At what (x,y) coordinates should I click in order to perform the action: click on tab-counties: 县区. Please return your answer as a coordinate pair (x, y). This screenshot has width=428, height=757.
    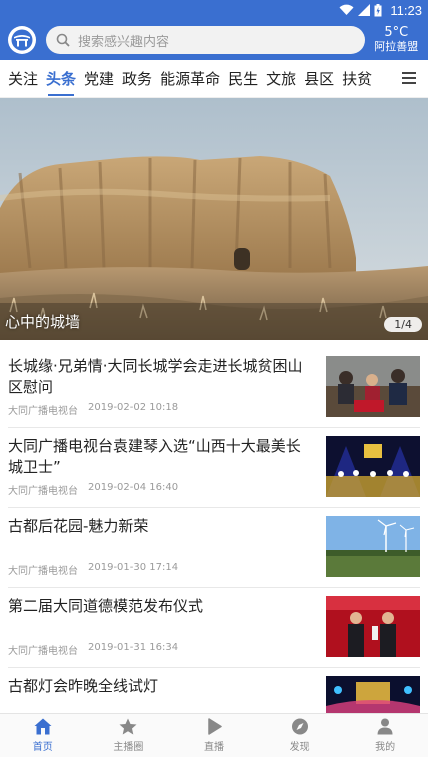
    Looking at the image, I should click on (319, 79).